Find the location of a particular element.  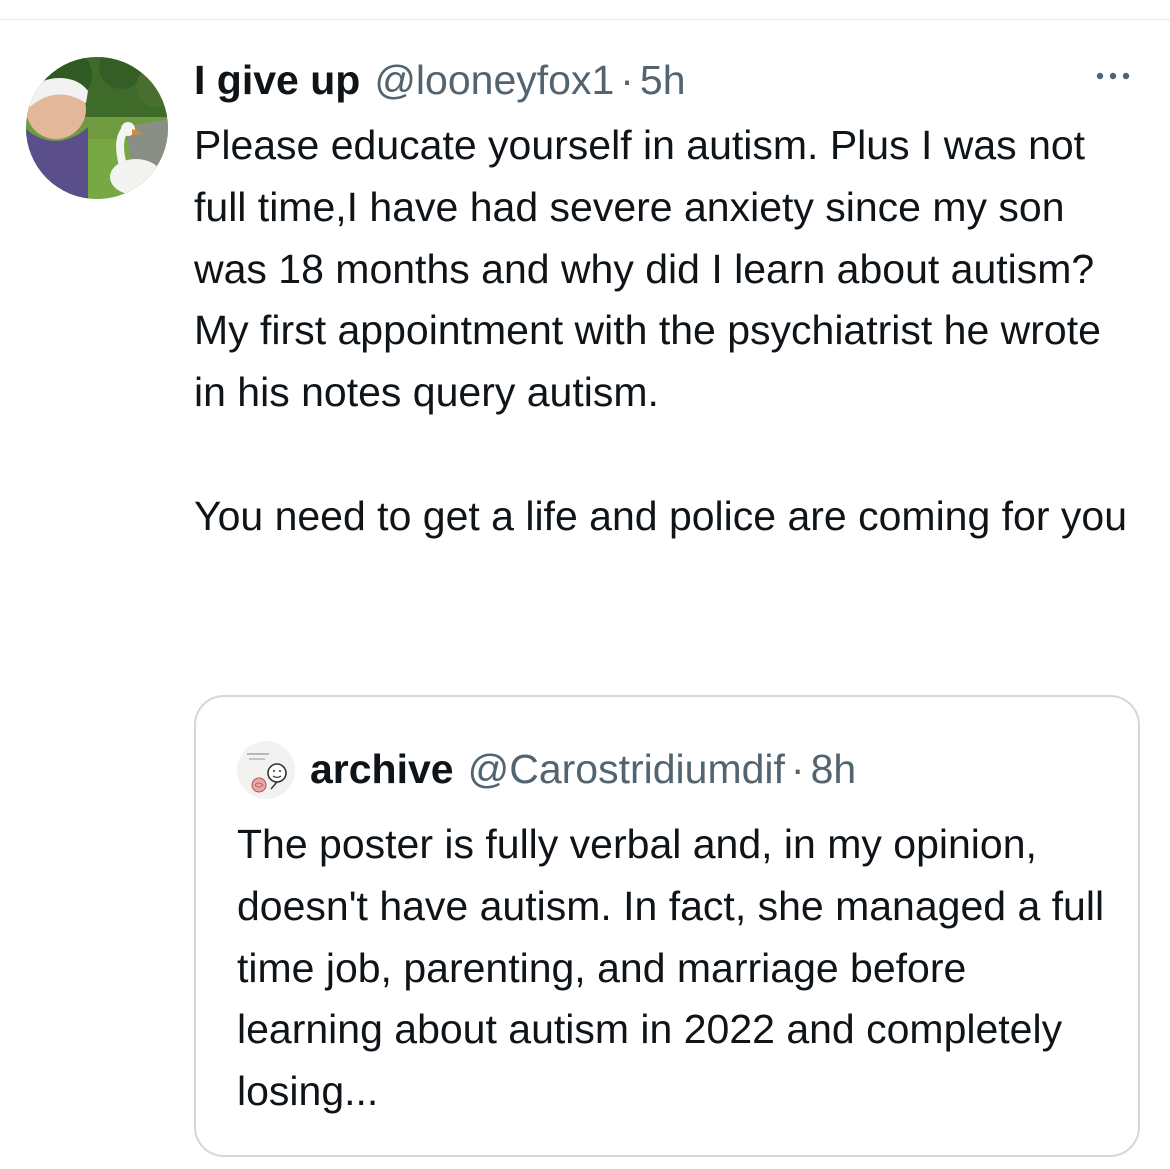

more-horizontal-icon is located at coordinates (1116, 76).